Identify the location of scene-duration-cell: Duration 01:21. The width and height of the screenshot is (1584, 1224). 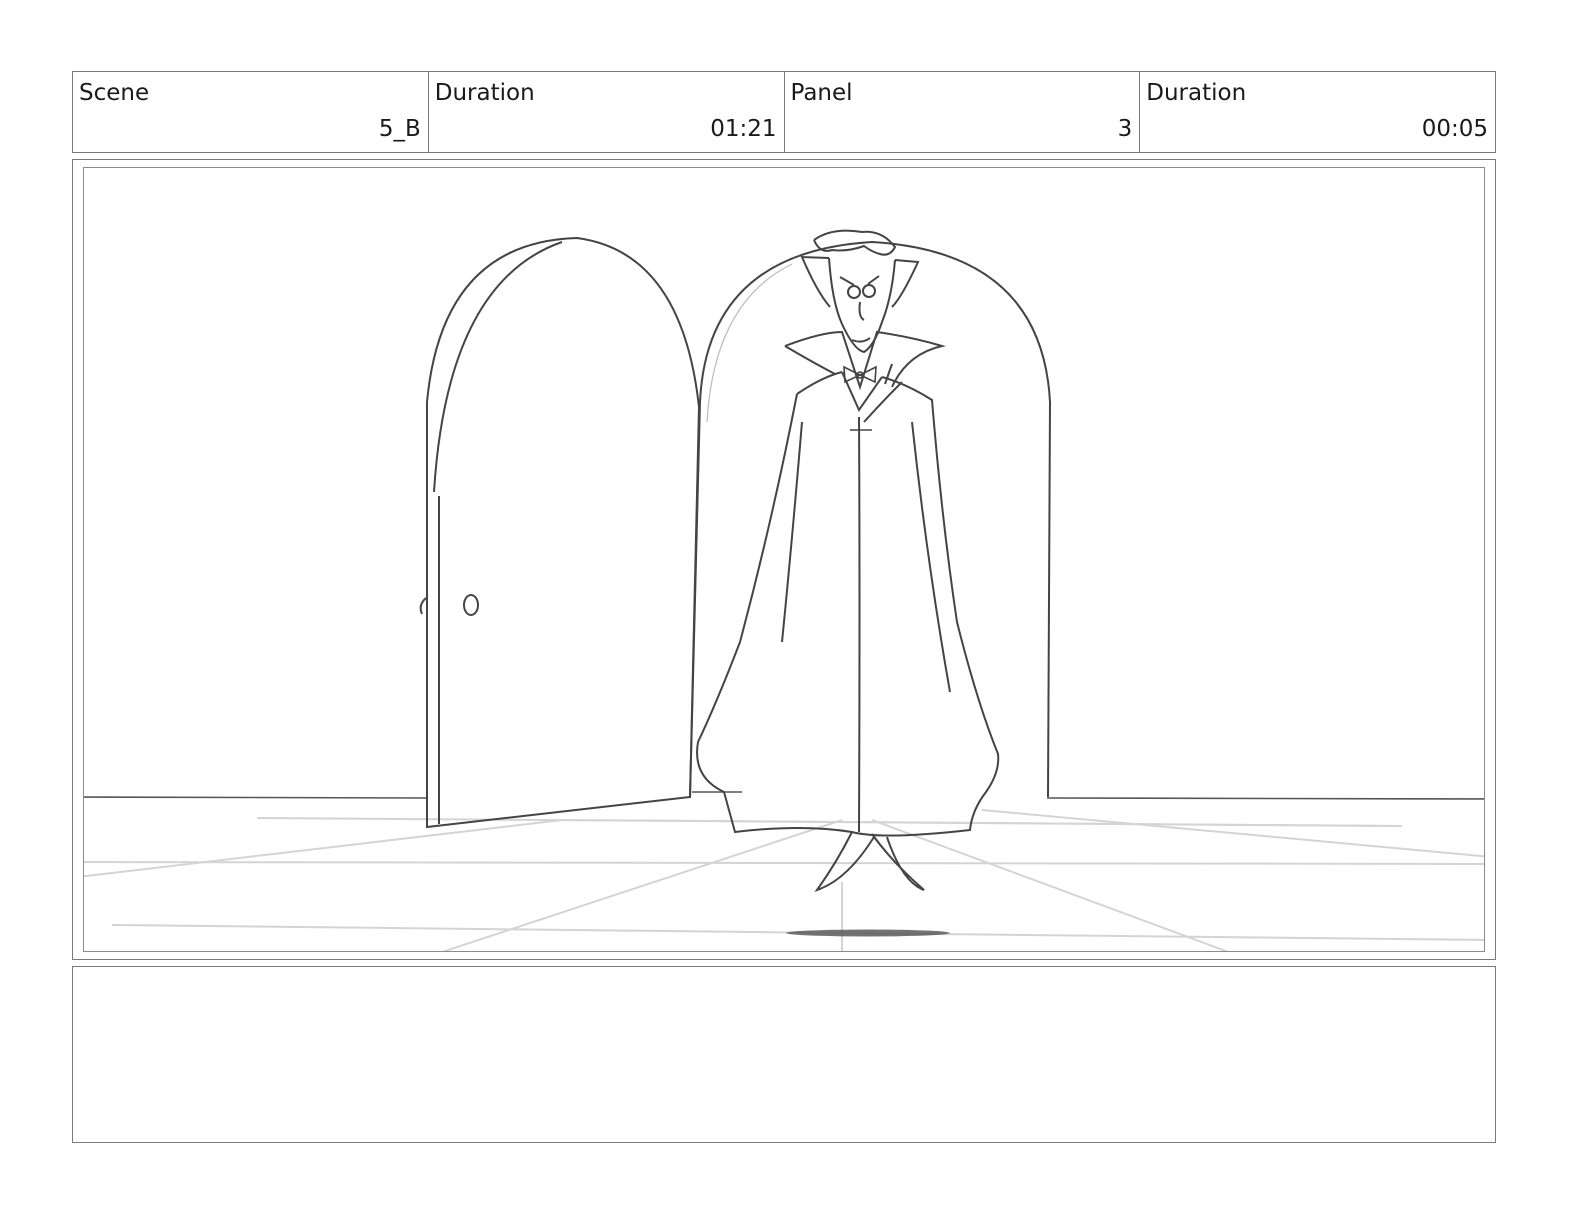
(607, 112).